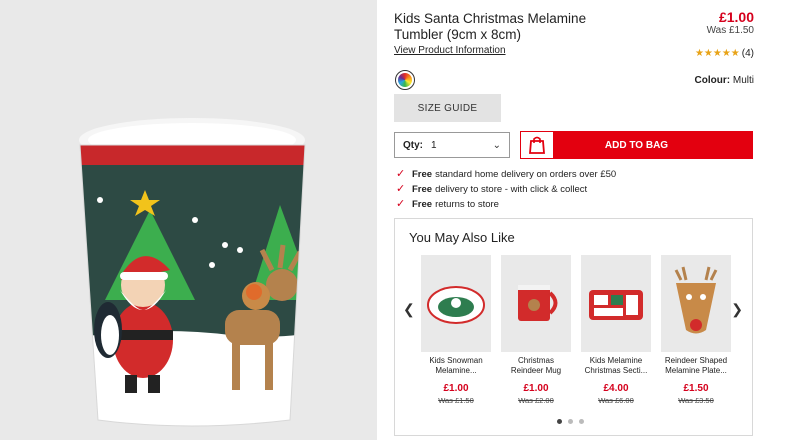 The width and height of the screenshot is (800, 440). What do you see at coordinates (511, 189) in the screenshot?
I see `benefit-text: delivery to store - with click & collect` at bounding box center [511, 189].